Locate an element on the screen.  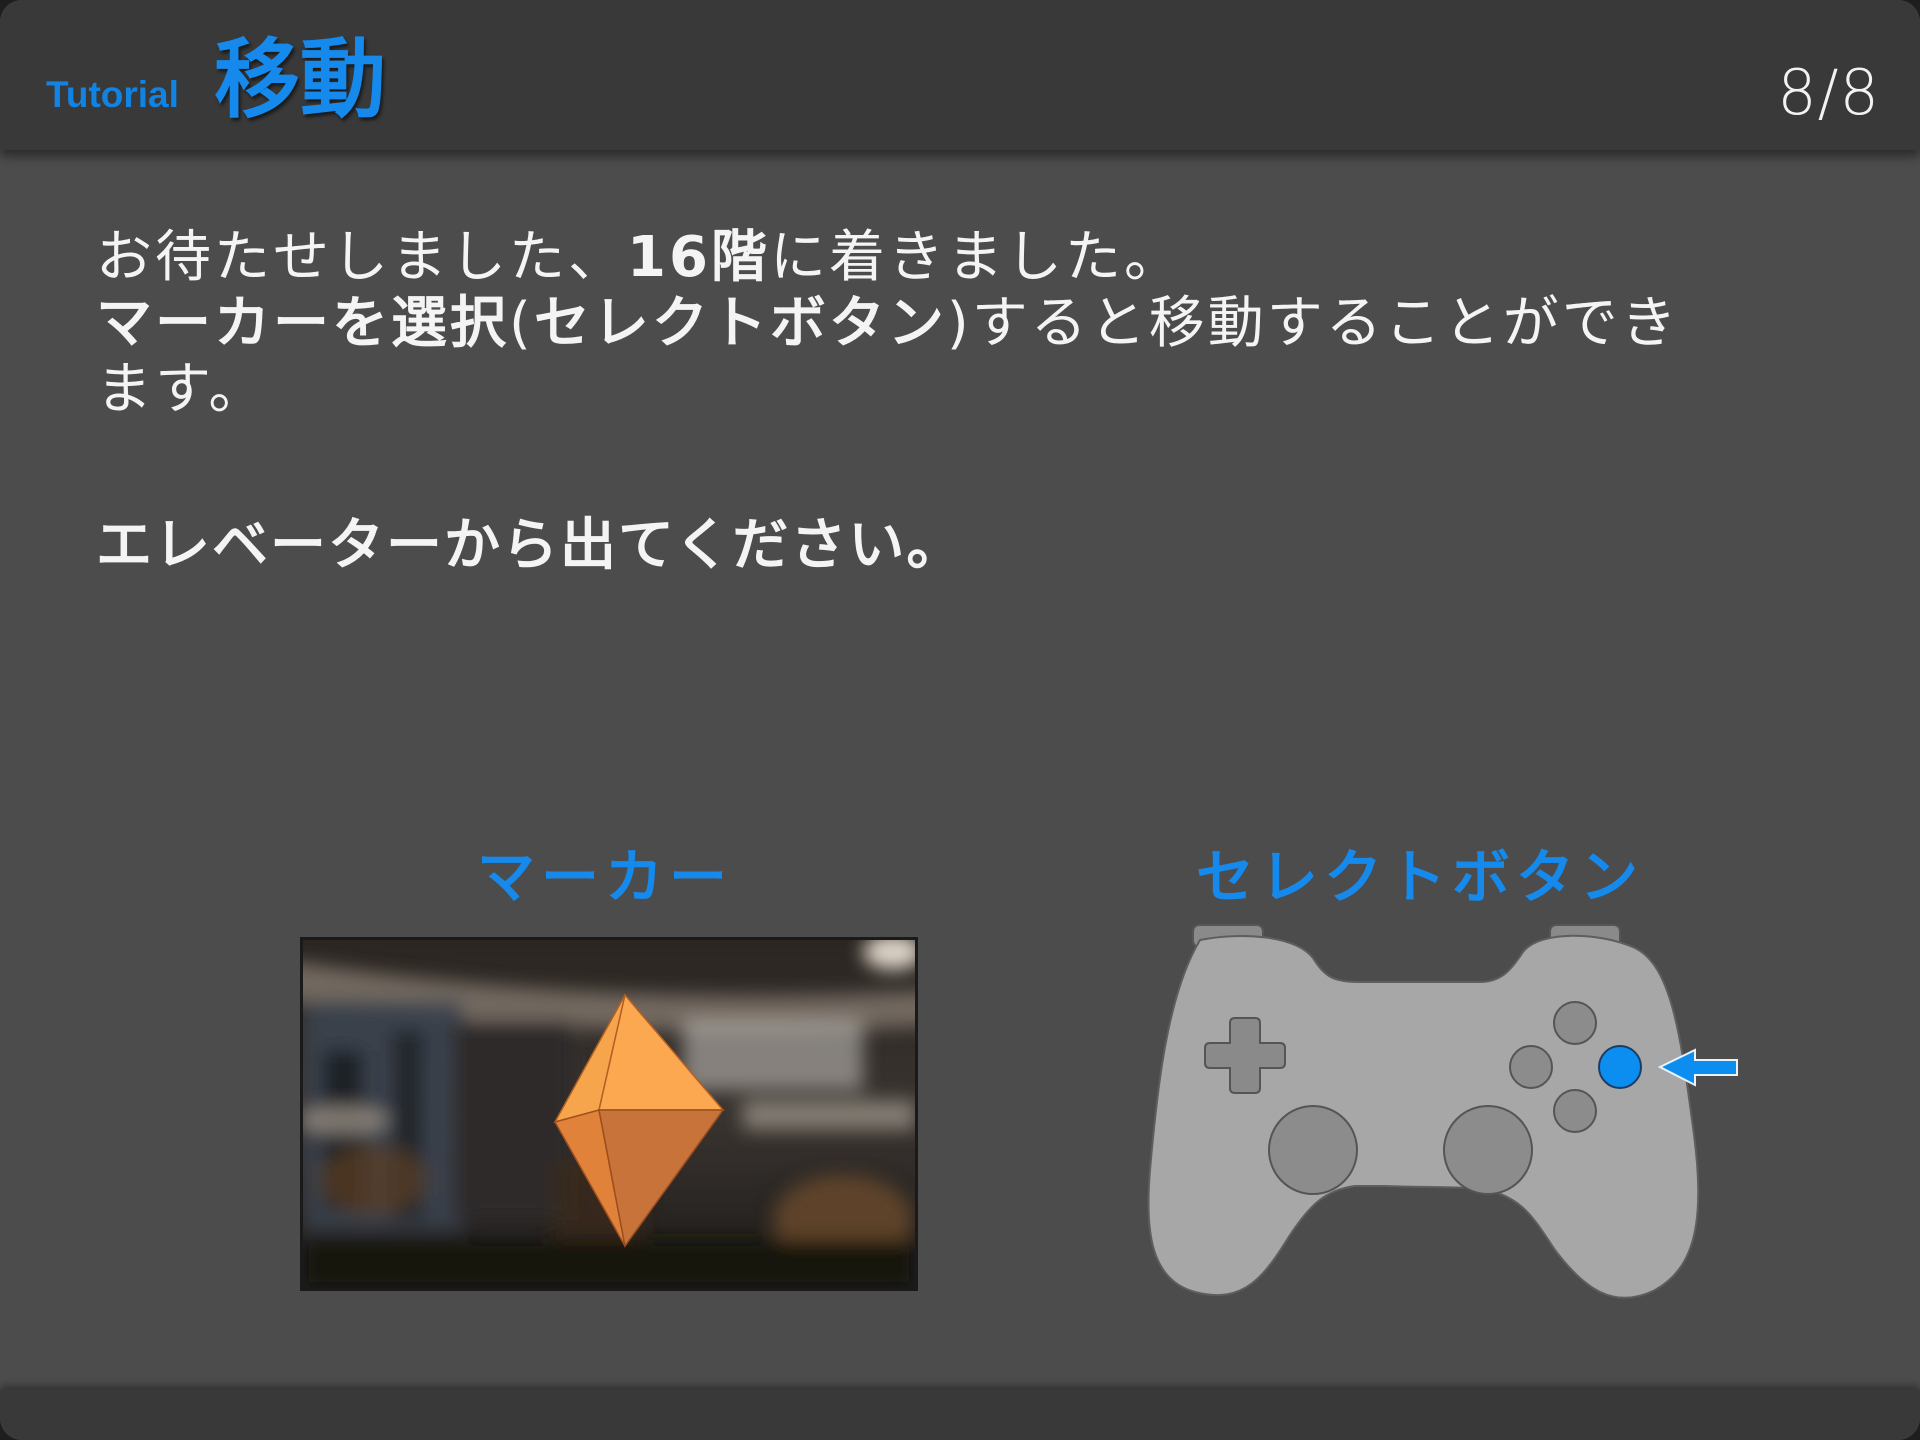
page-counter: 8/8 is located at coordinates (1828, 92).